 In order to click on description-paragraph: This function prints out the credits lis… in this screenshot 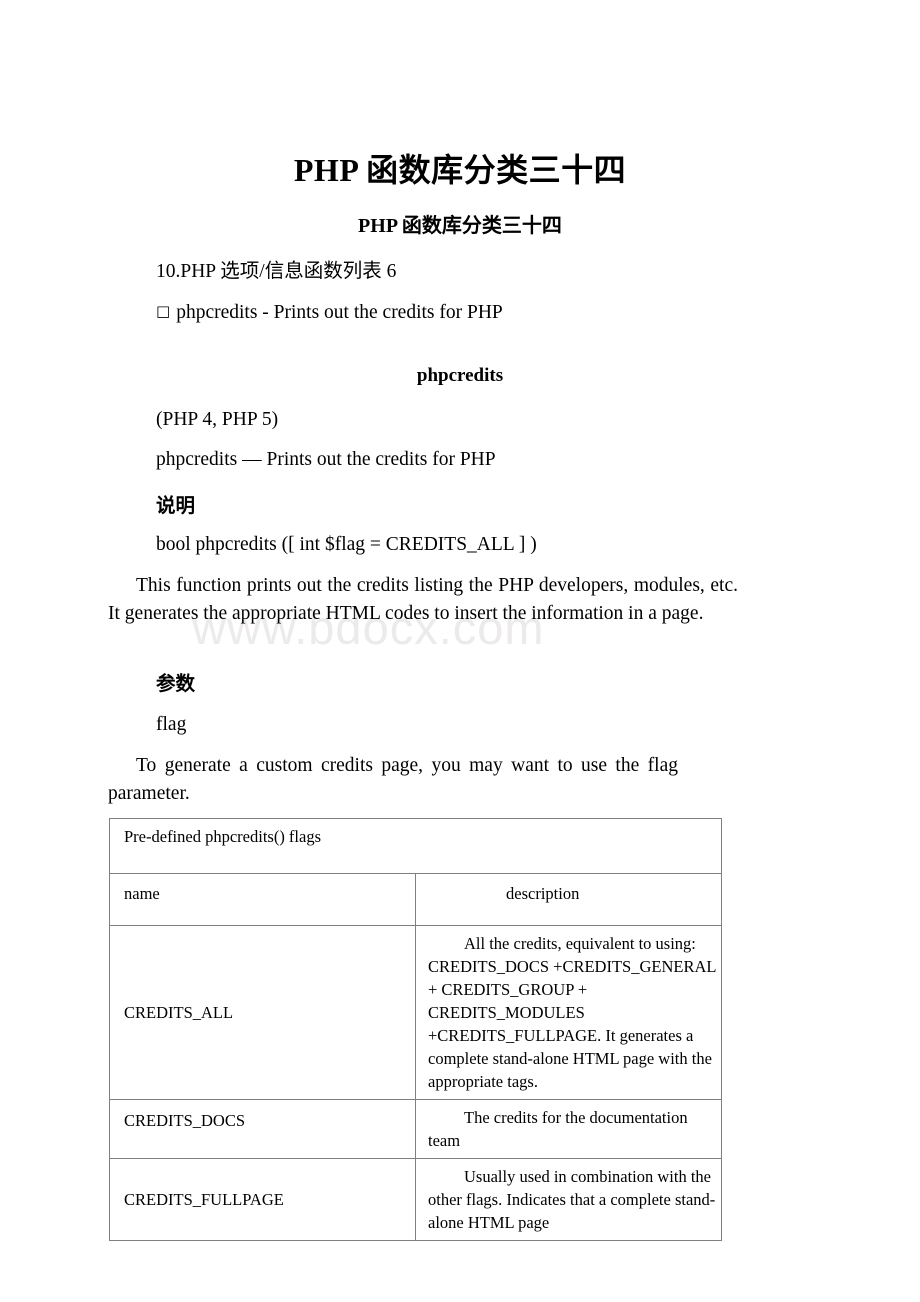, I will do `click(423, 599)`.